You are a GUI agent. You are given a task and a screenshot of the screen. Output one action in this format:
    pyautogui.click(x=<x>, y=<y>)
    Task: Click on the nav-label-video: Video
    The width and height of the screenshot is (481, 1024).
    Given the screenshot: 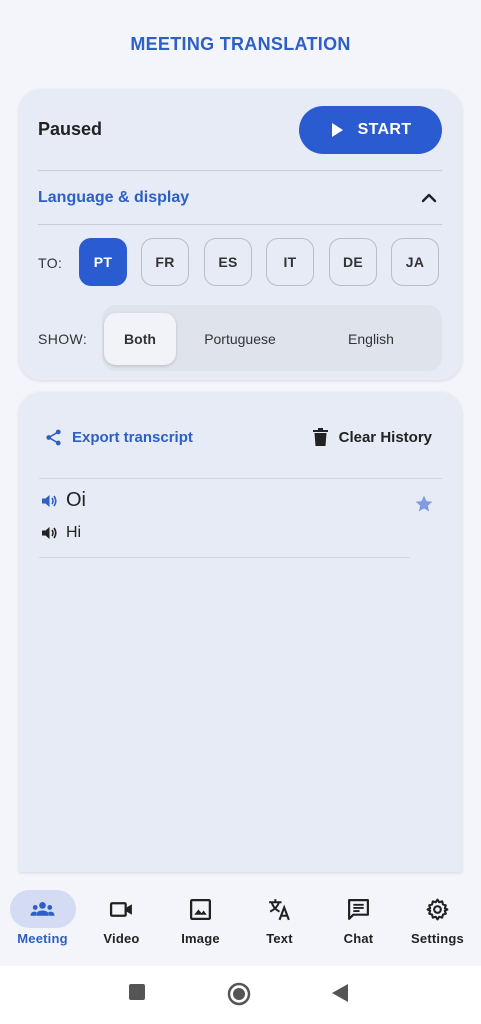 What is the action you would take?
    pyautogui.click(x=121, y=938)
    